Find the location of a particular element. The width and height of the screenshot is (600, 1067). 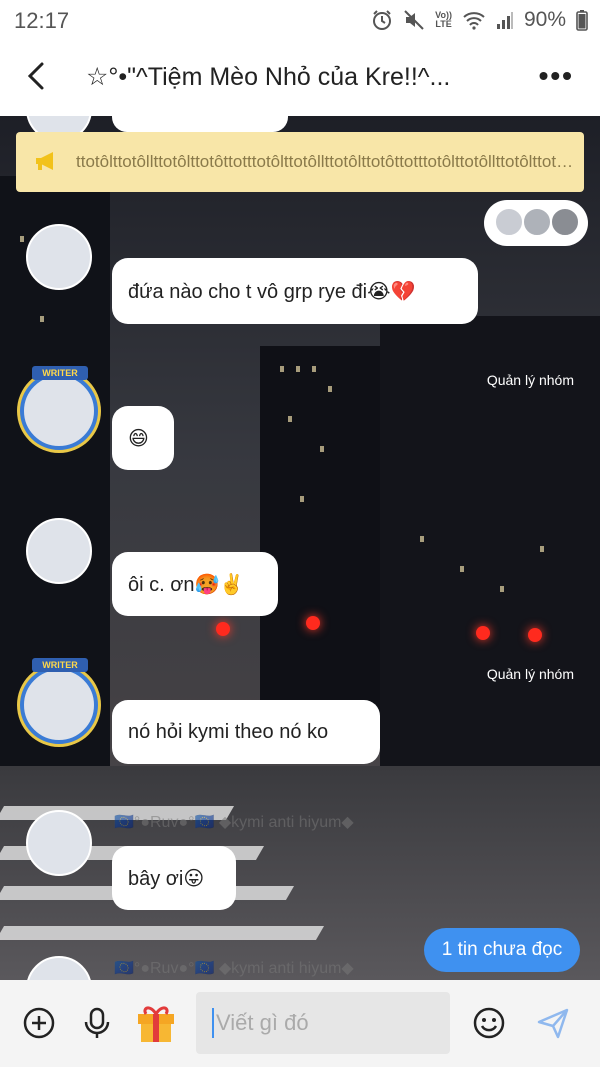

input-placeholder: Viết gì đó is located at coordinates (262, 1022).